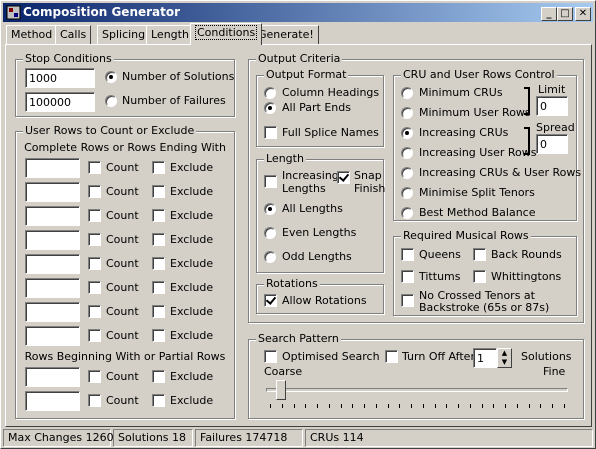 The height and width of the screenshot is (449, 596). I want to click on tab-length: Length, so click(170, 34).